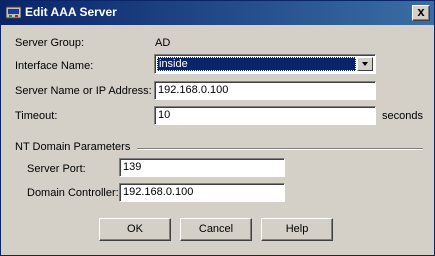 This screenshot has height=256, width=435. Describe the element at coordinates (54, 66) in the screenshot. I see `interface-name-label: Interface Name:` at that location.